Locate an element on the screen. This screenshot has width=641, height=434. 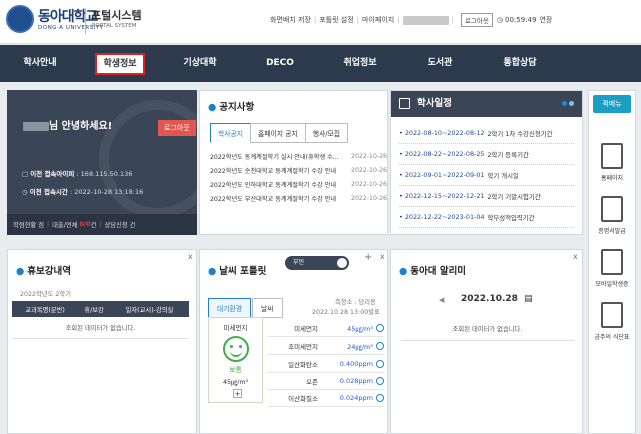
list-item: 2022학년도 부산대학교 동계계절학기 수강 안내 2022-10-26 is located at coordinates (298, 198).